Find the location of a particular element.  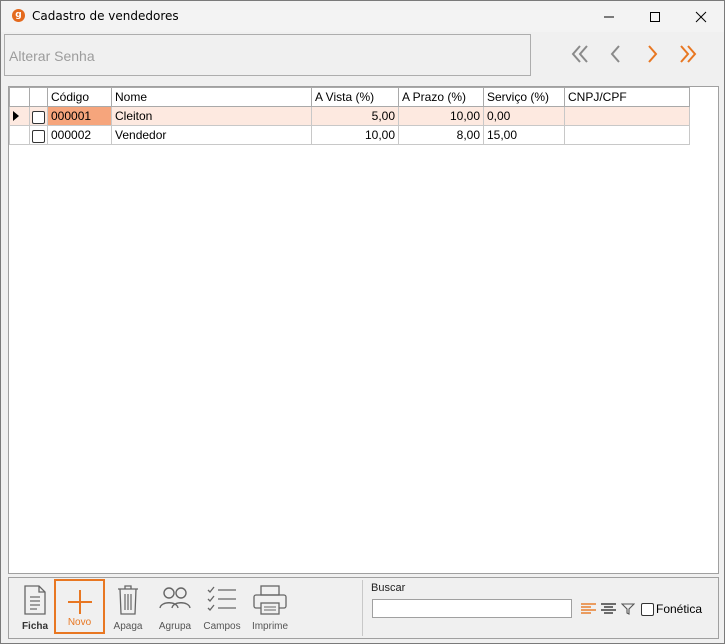

table-row: 000001 Cleiton 5,00 10,00 0,00 is located at coordinates (349, 116).